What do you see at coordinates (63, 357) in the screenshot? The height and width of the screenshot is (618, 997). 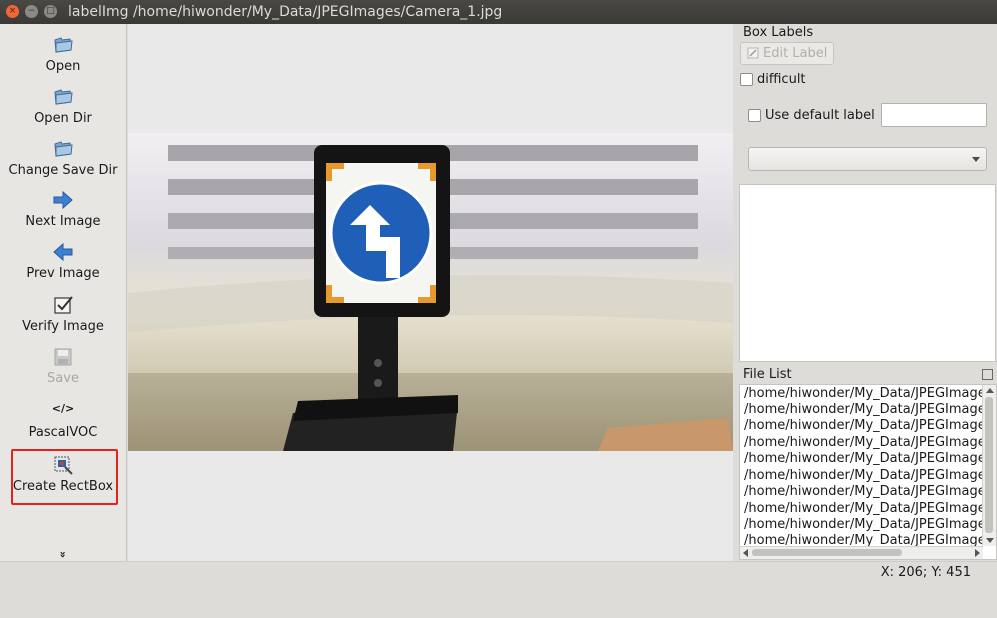 I see `save-icon` at bounding box center [63, 357].